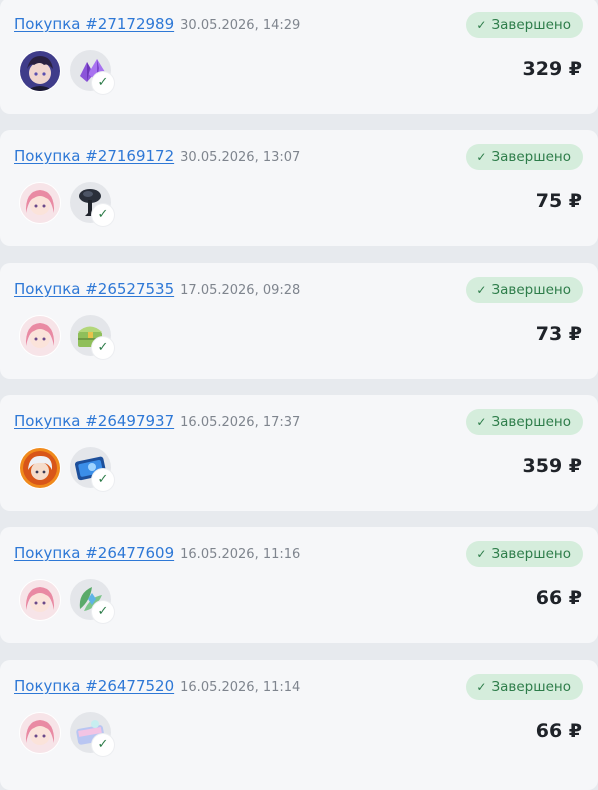 The height and width of the screenshot is (790, 598). Describe the element at coordinates (552, 69) in the screenshot. I see `price: 329 ₽` at that location.